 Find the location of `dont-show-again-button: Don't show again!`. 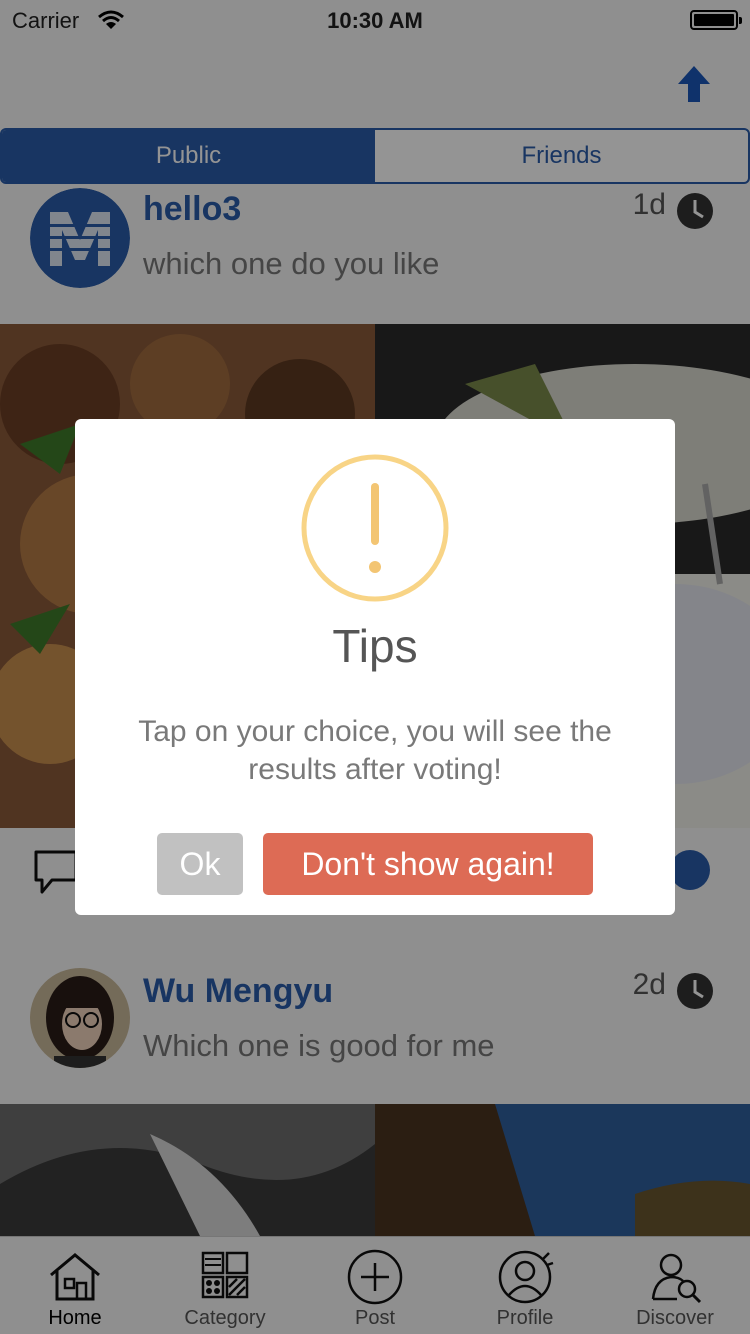

dont-show-again-button: Don't show again! is located at coordinates (428, 864).